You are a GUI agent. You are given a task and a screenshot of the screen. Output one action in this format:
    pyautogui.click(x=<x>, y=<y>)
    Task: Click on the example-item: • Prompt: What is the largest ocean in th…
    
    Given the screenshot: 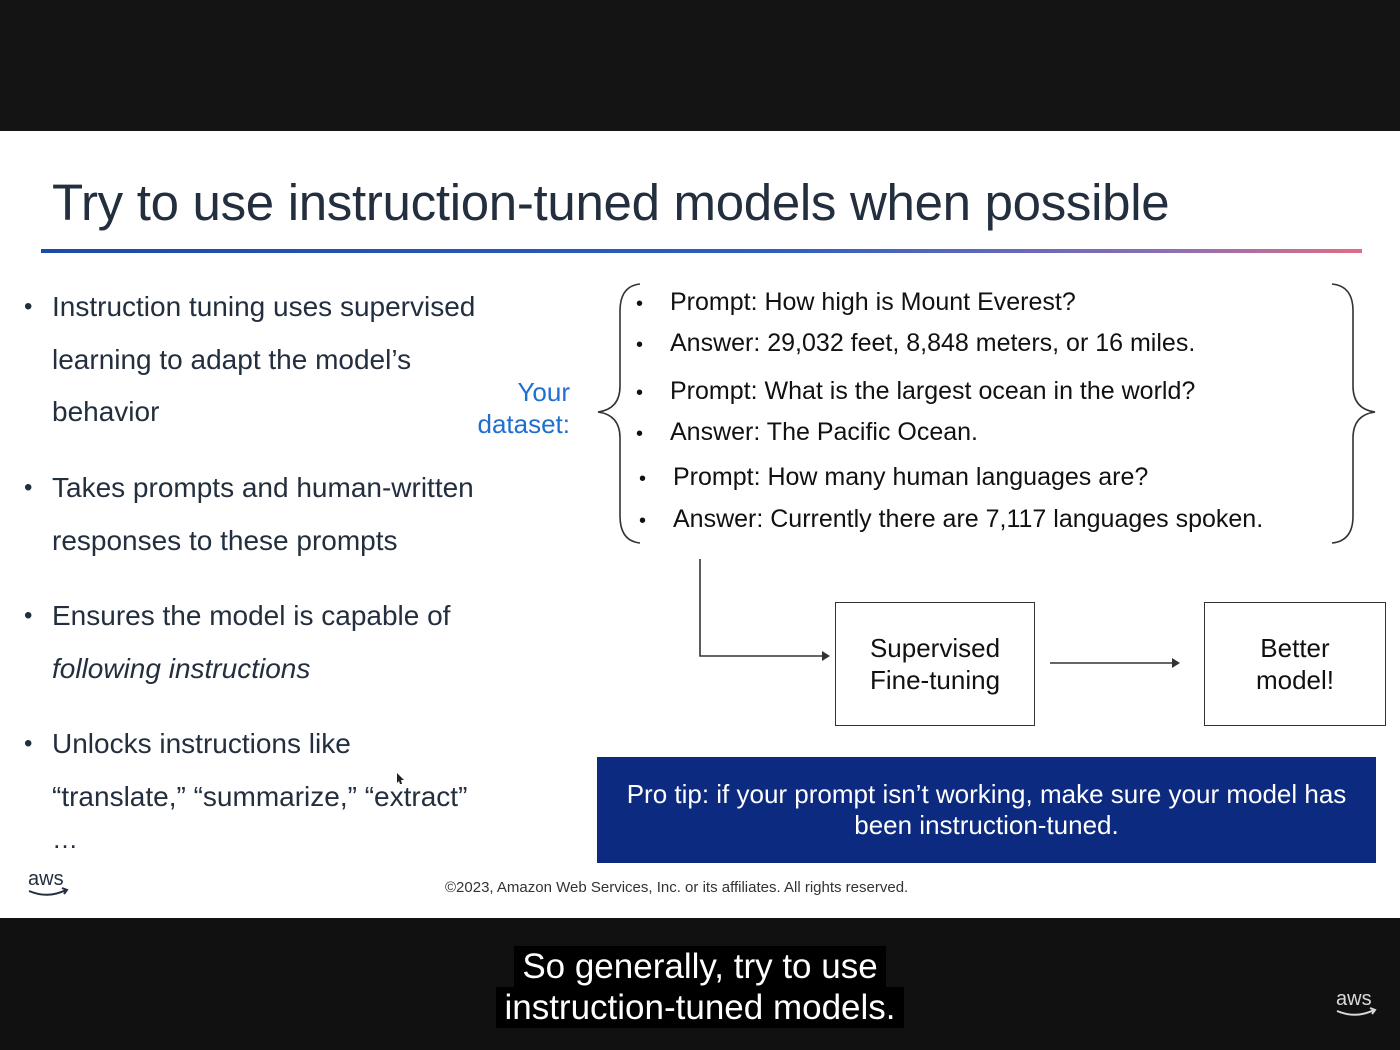 What is the action you would take?
    pyautogui.click(x=916, y=391)
    